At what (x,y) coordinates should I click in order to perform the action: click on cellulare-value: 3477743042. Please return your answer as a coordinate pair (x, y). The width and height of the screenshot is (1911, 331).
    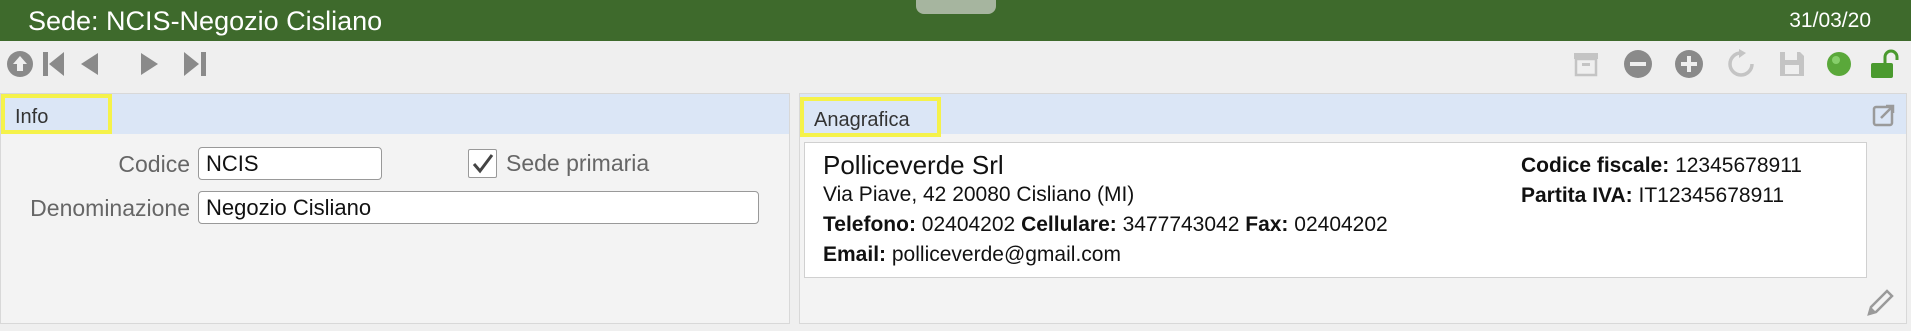
    Looking at the image, I should click on (1181, 224).